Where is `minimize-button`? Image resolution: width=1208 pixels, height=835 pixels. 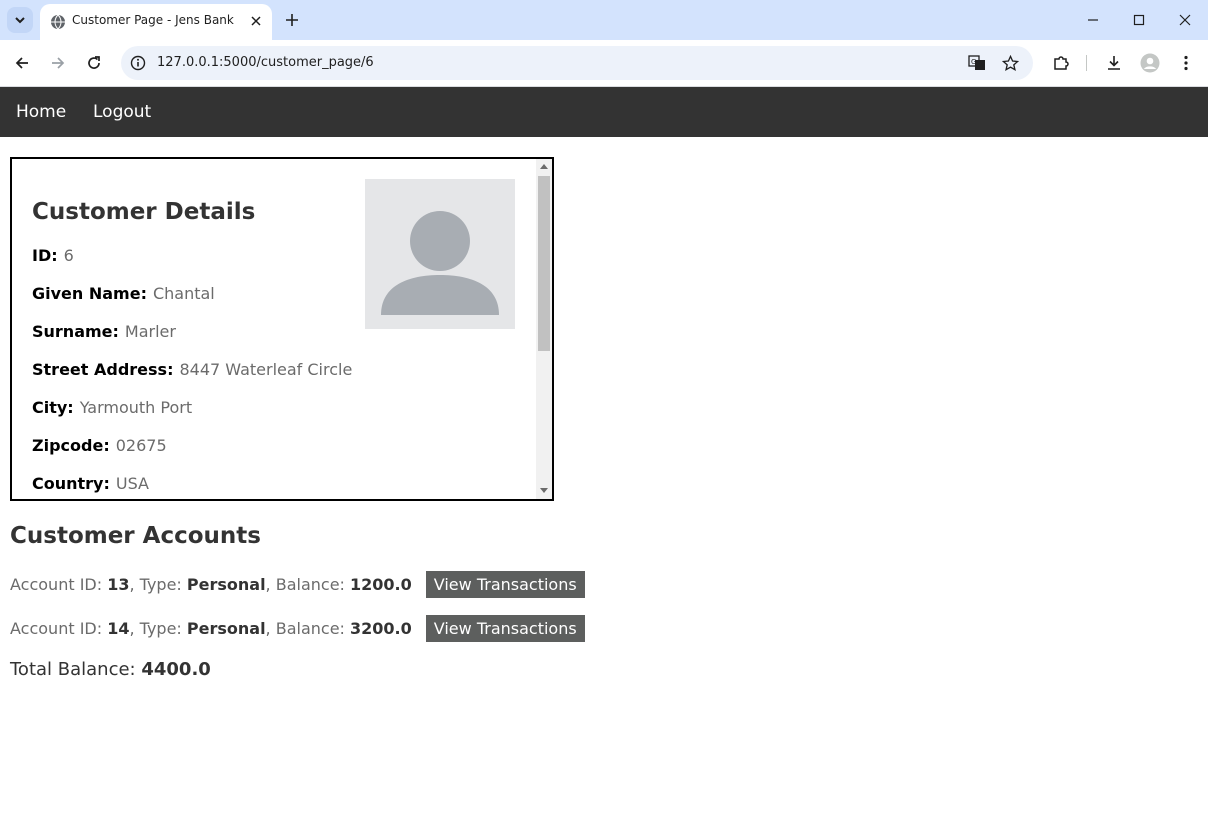 minimize-button is located at coordinates (1093, 20).